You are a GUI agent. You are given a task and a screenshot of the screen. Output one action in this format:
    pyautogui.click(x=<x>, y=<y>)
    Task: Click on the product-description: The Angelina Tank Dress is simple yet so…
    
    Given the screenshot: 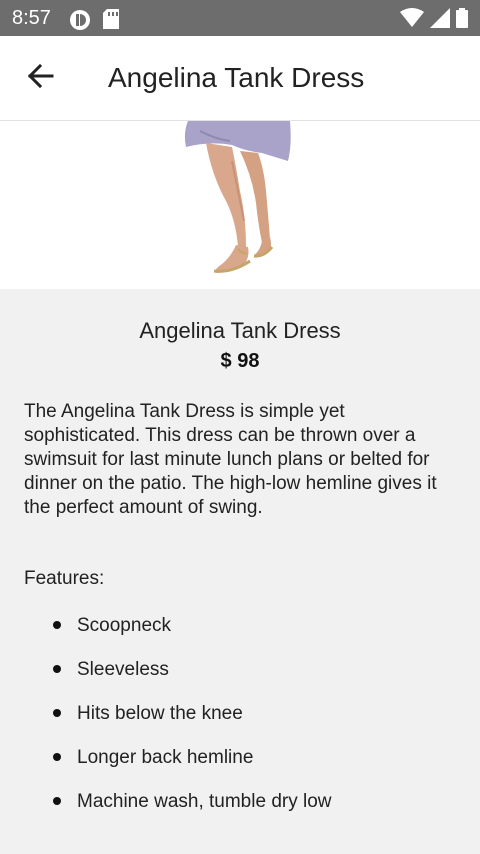 What is the action you would take?
    pyautogui.click(x=230, y=459)
    